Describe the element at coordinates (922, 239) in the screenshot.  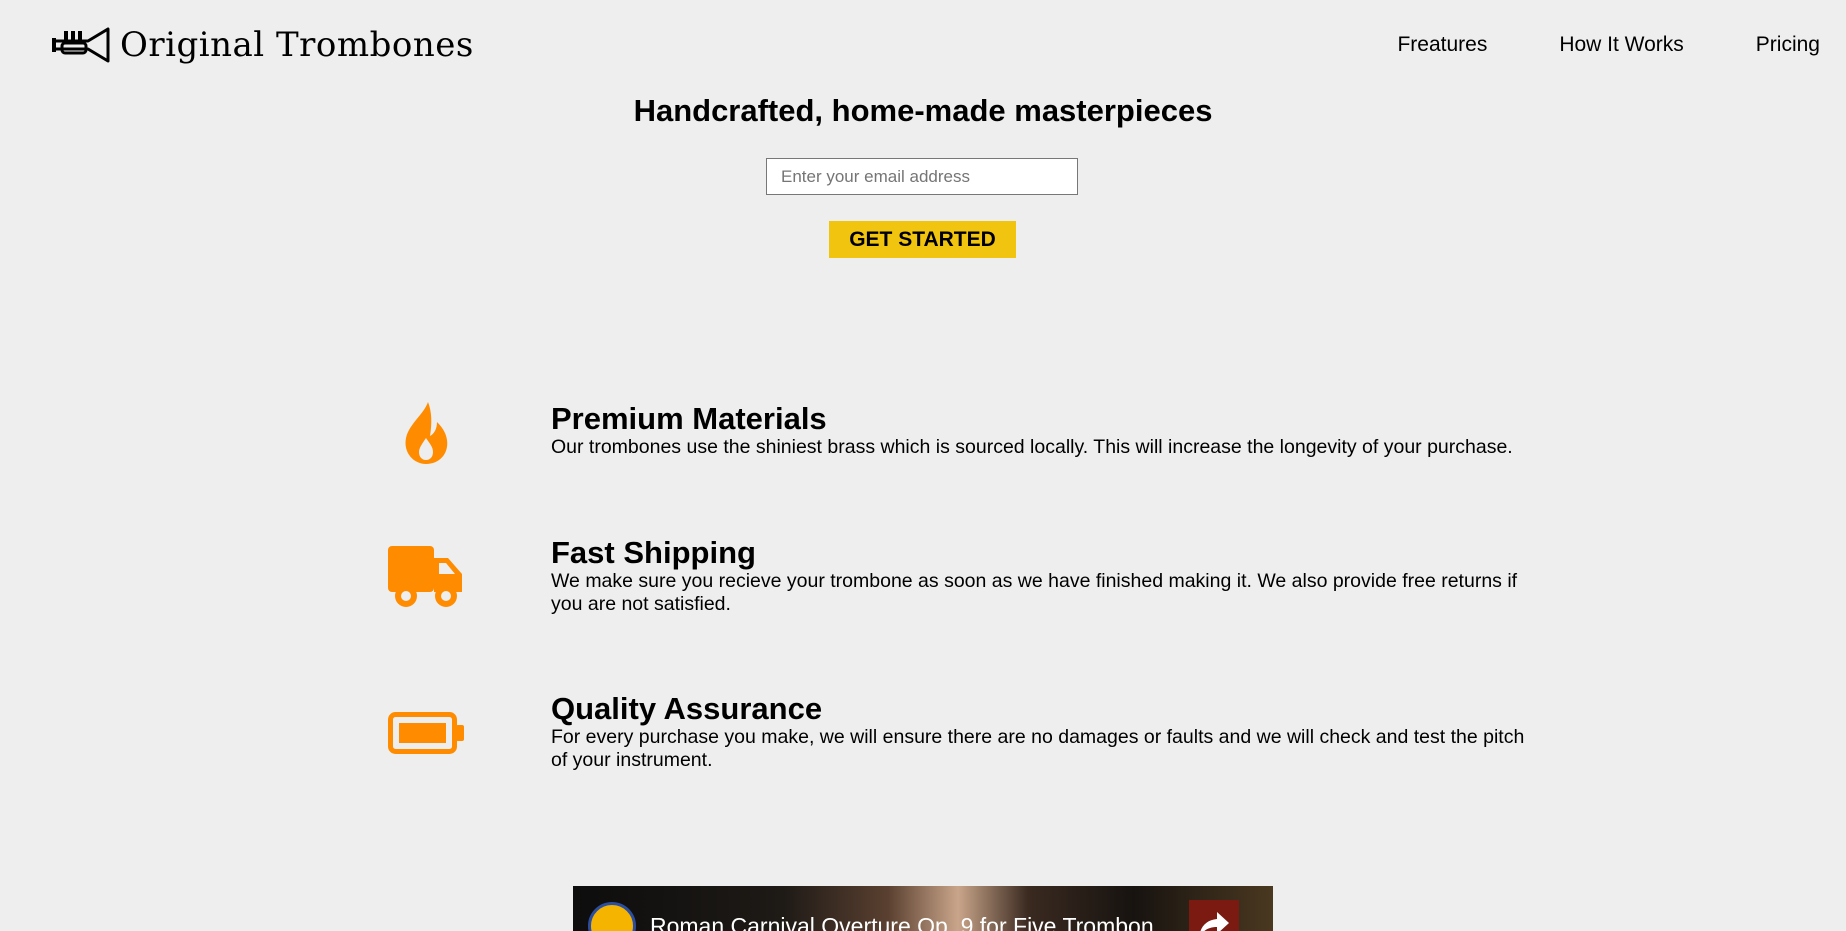
I see `get-started-button: GET STARTED` at that location.